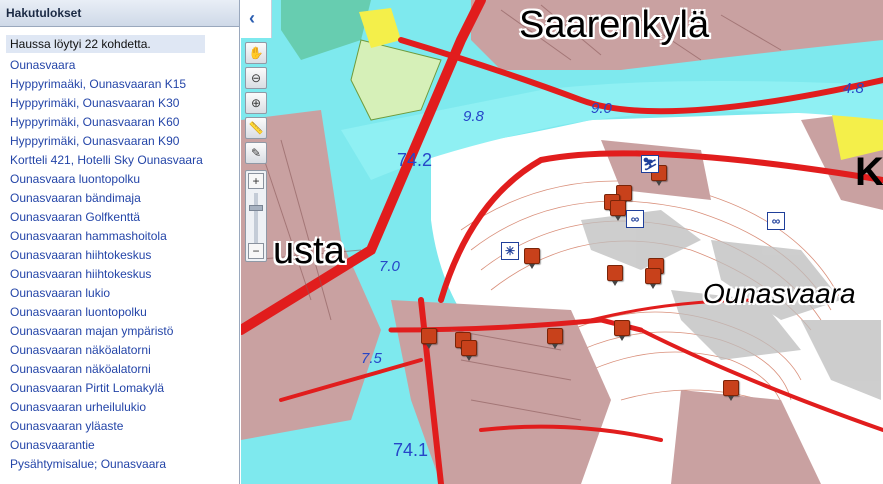 This screenshot has height=484, width=883. Describe the element at coordinates (256, 19) in the screenshot. I see `collapse-panel-button: ‹` at that location.